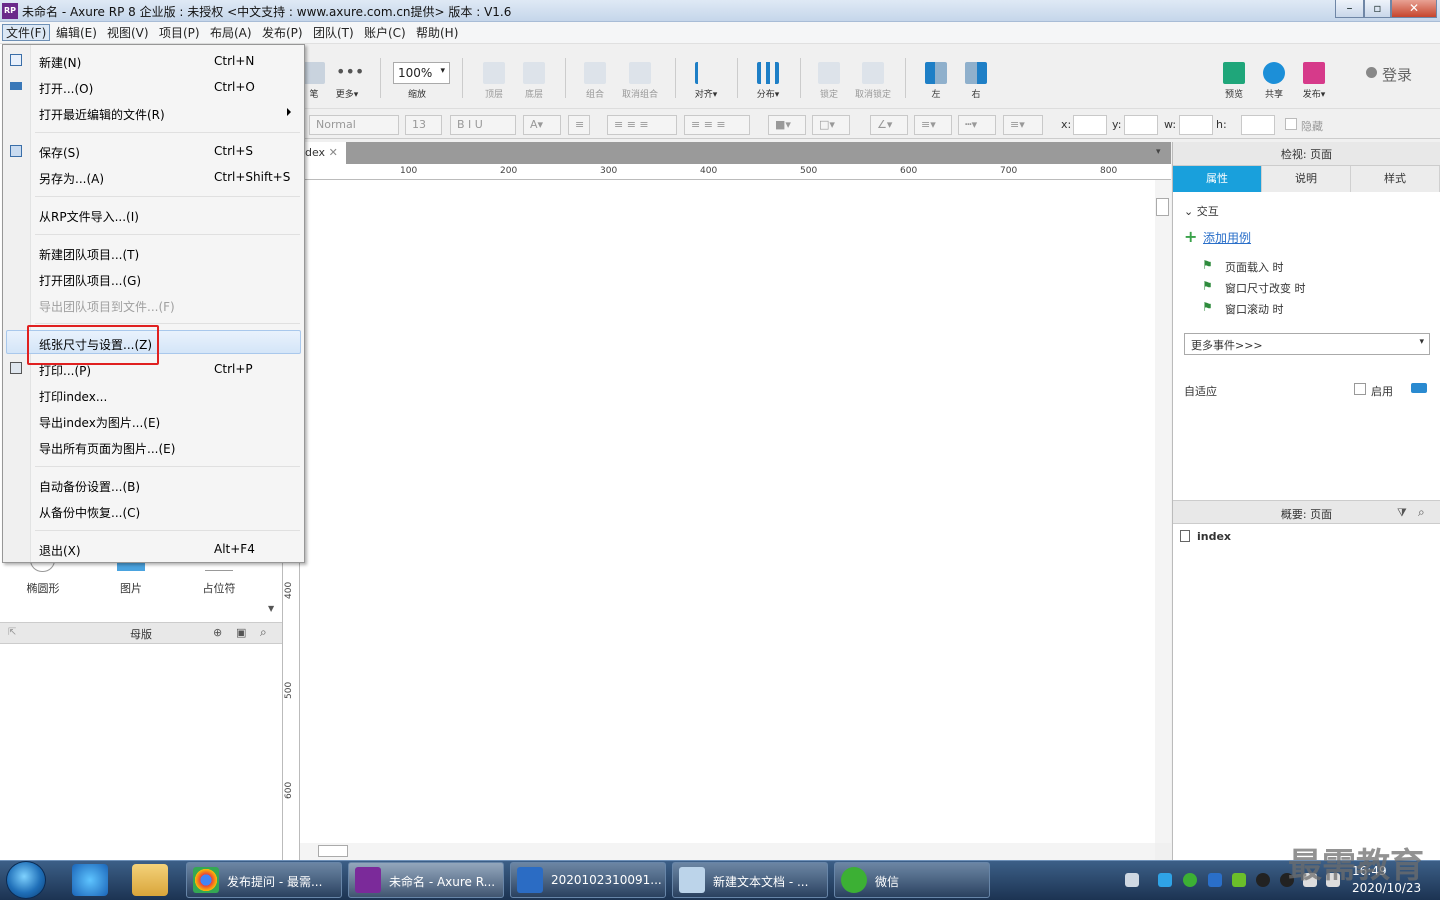  Describe the element at coordinates (873, 81) in the screenshot. I see `unlock-button: 取消锁定` at that location.